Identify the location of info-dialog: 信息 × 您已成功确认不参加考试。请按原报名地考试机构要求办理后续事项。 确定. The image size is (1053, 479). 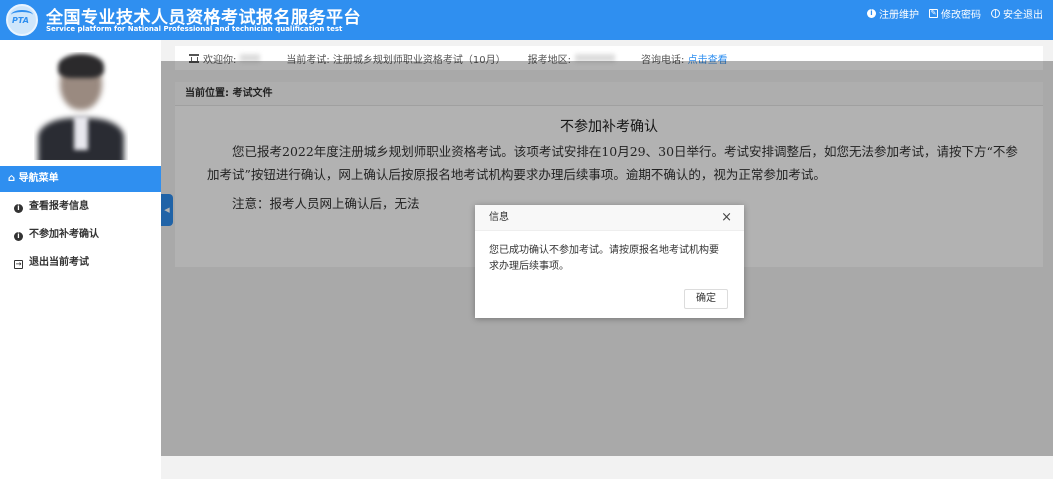
(609, 261).